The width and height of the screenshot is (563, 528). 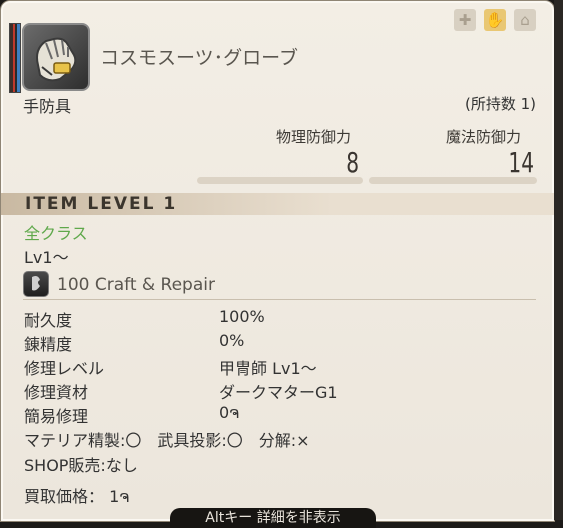 I want to click on item-icon-frame, so click(x=51, y=58).